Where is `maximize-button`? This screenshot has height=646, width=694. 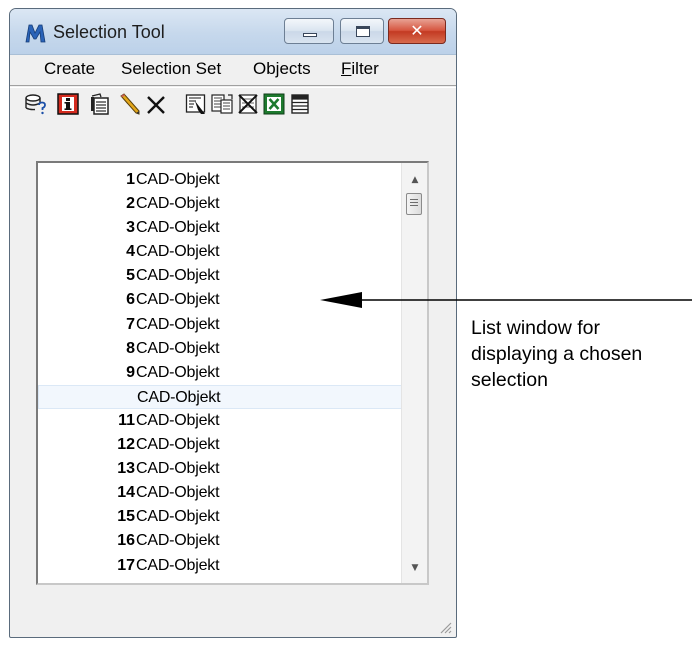
maximize-button is located at coordinates (362, 31).